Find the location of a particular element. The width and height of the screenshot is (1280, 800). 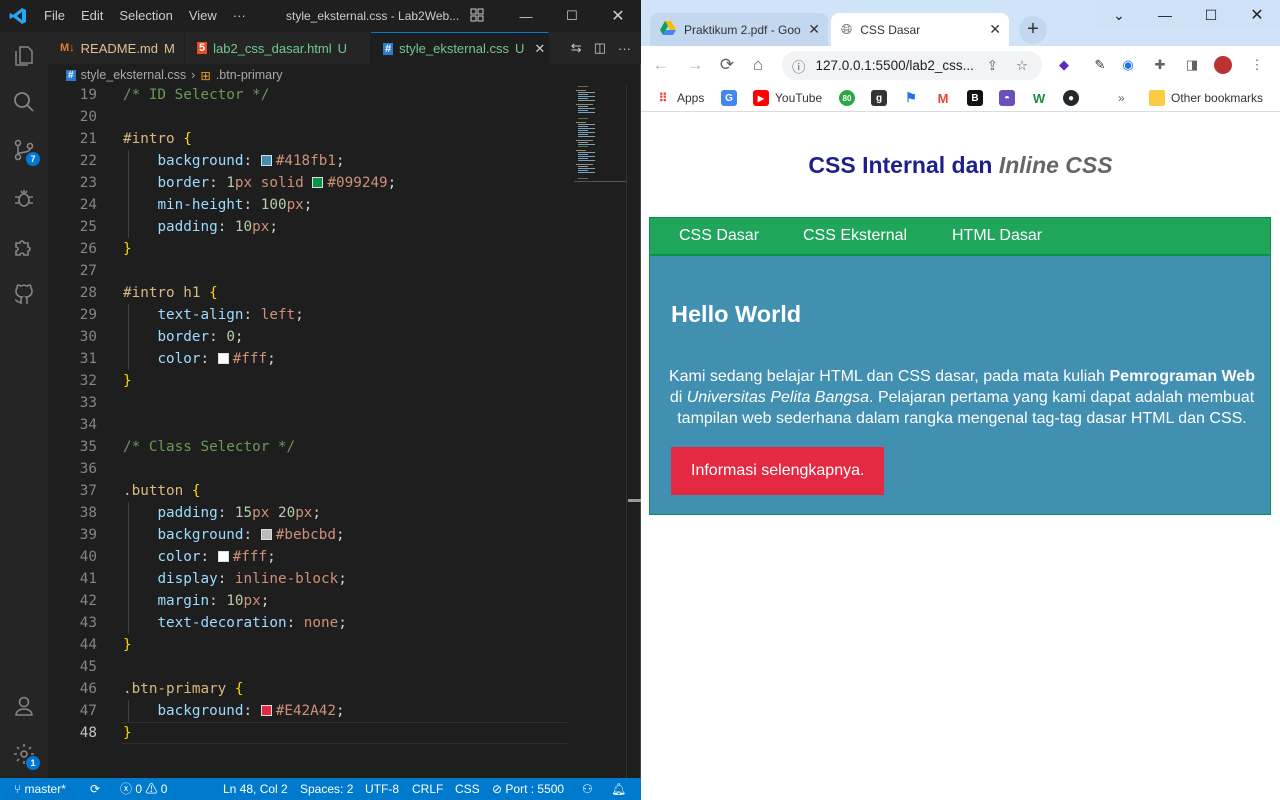

code-line: 38 padding: 15px 20px; is located at coordinates (308, 513).